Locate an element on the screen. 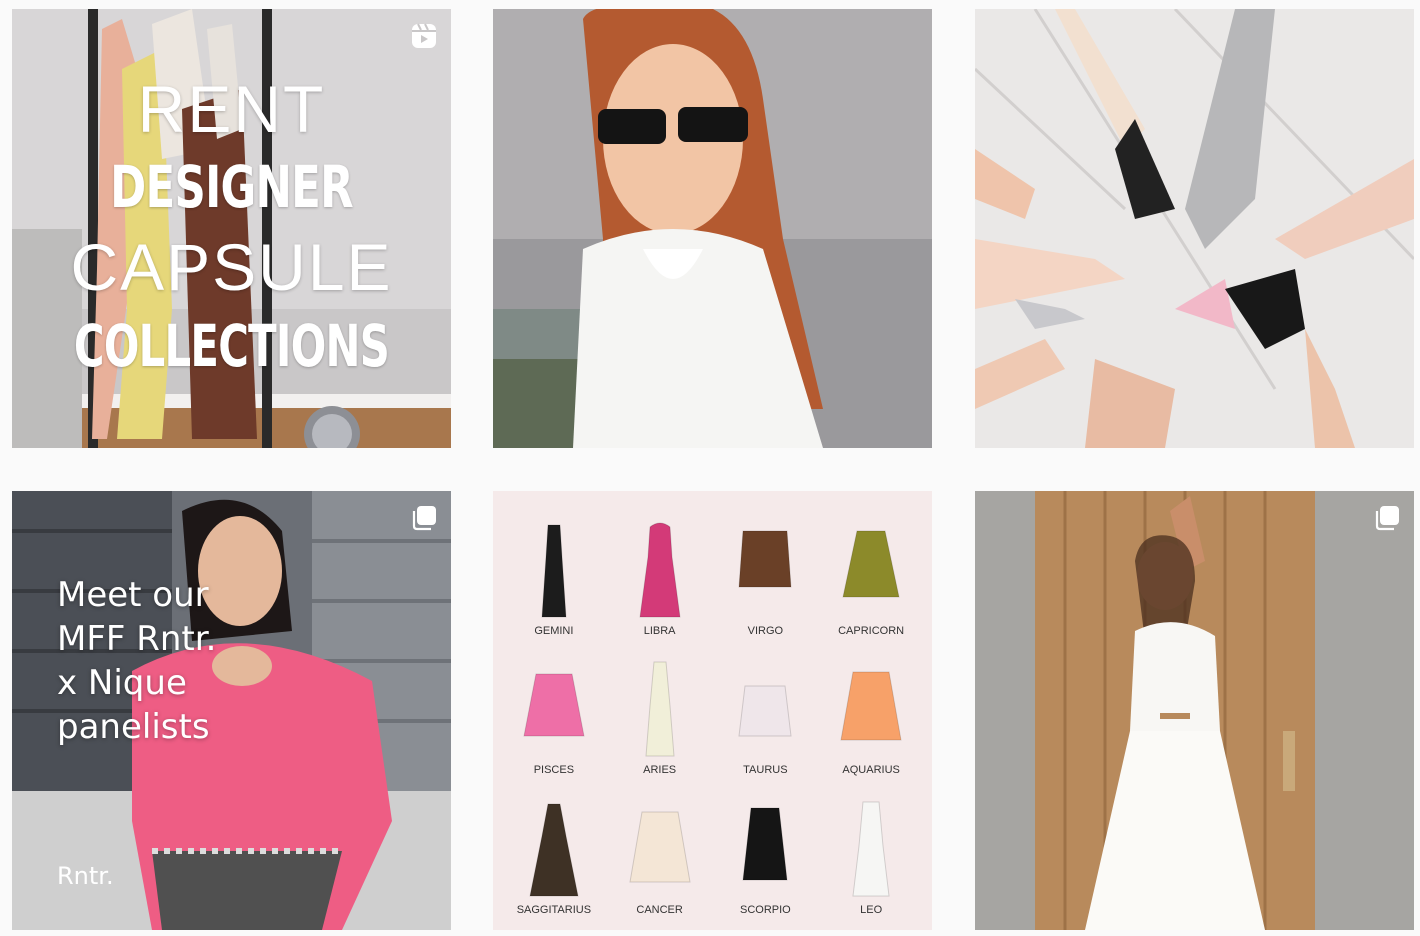 This screenshot has height=936, width=1420. zodiac-item-gemini: GEMINI is located at coordinates (554, 567).